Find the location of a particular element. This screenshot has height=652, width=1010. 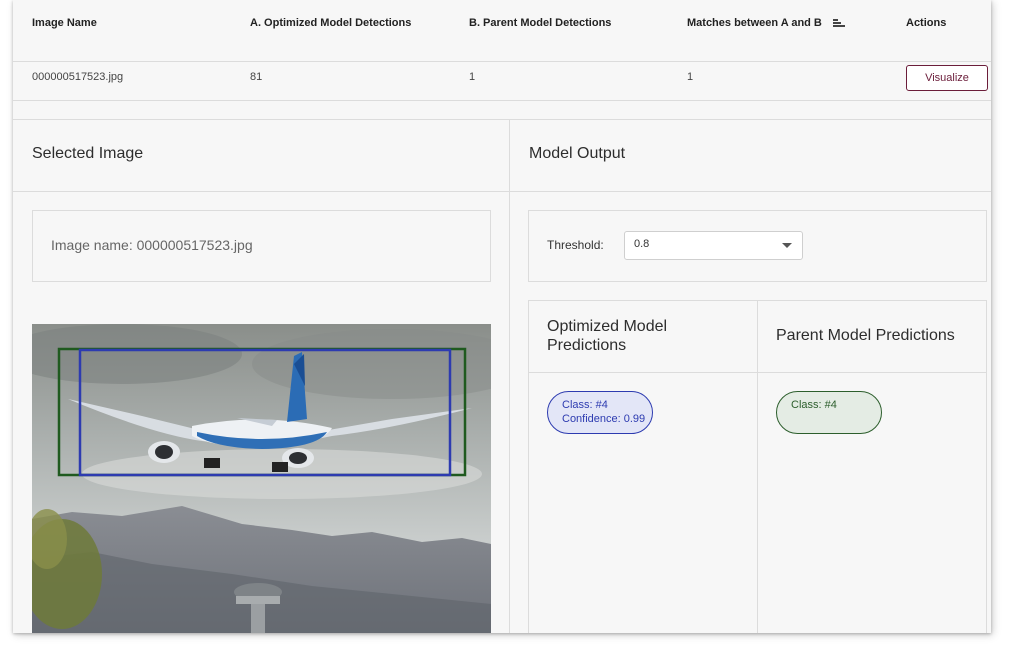

optimized-chip-confidence: Confidence: 0.99 is located at coordinates (604, 419).